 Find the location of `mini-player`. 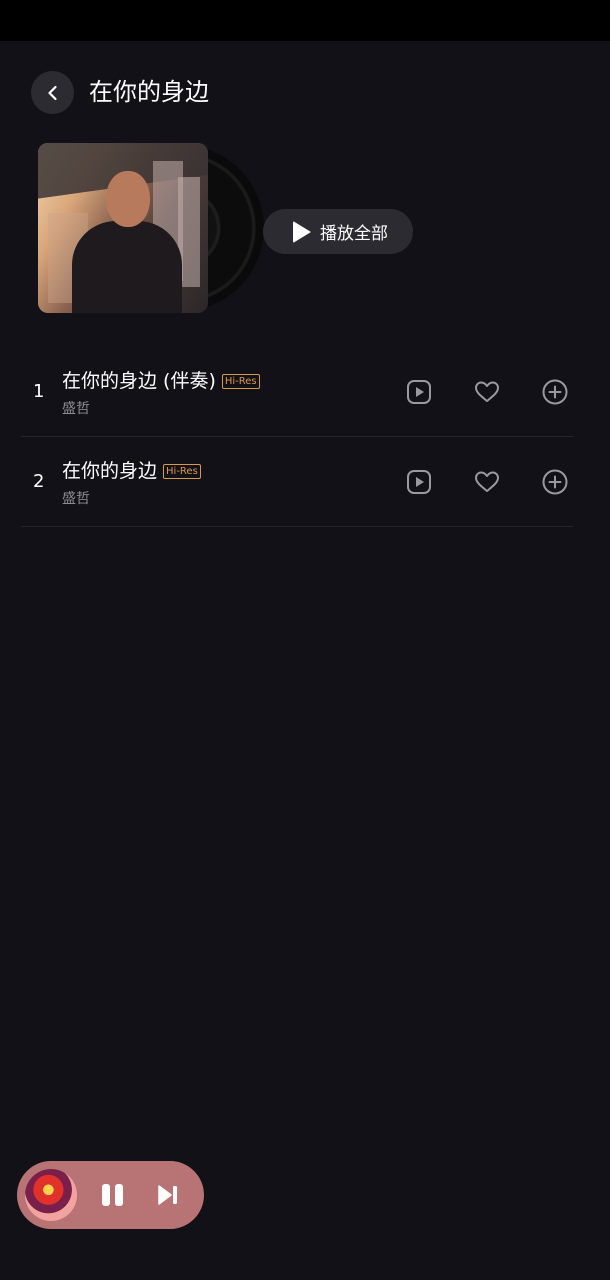

mini-player is located at coordinates (110, 1195).